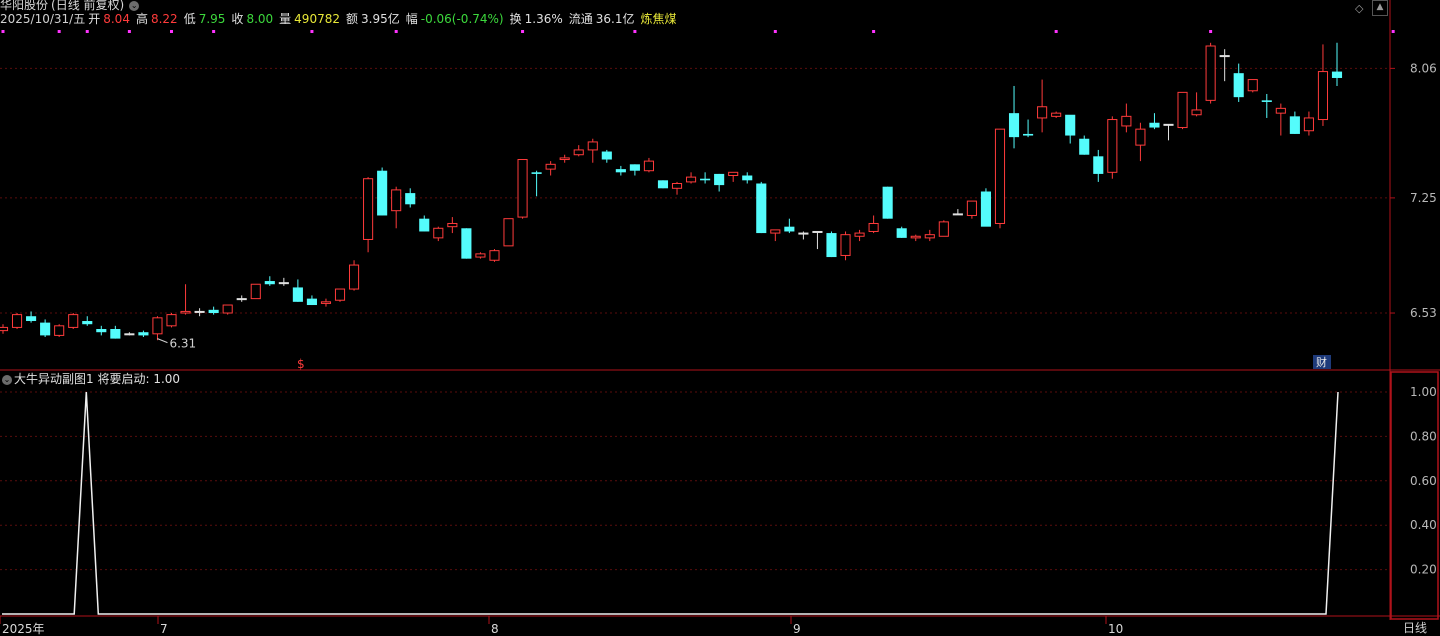 Image resolution: width=1440 pixels, height=636 pixels. What do you see at coordinates (23, 629) in the screenshot?
I see `time-tick-label: 2025年` at bounding box center [23, 629].